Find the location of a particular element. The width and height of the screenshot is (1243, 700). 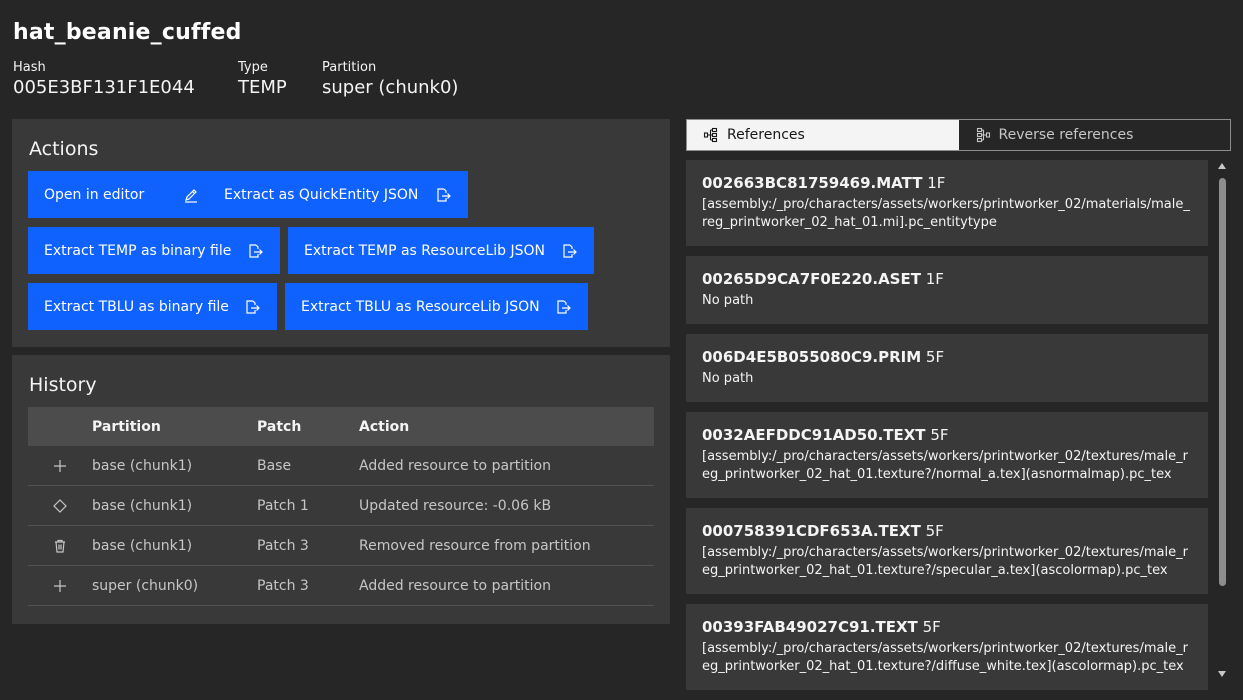

tab-references: References is located at coordinates (823, 135).